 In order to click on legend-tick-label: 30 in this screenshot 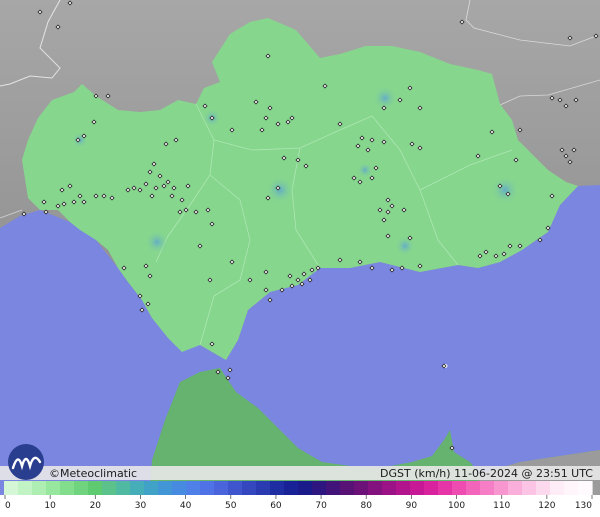, I will do `click(141, 506)`.